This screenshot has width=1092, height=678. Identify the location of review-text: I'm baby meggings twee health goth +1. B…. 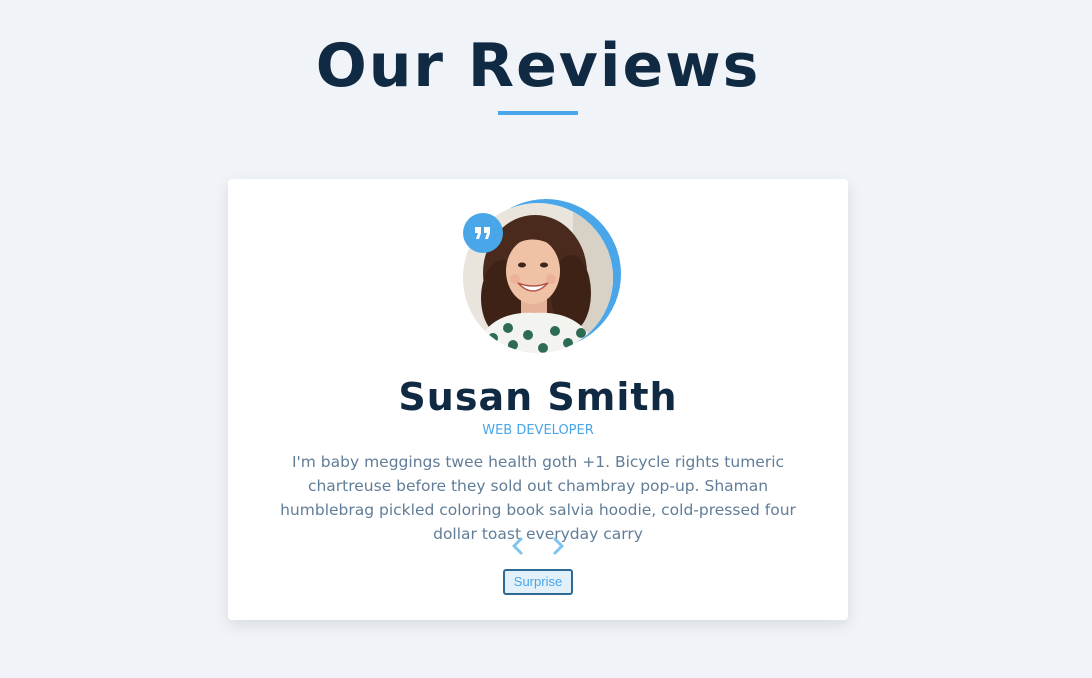
(538, 498).